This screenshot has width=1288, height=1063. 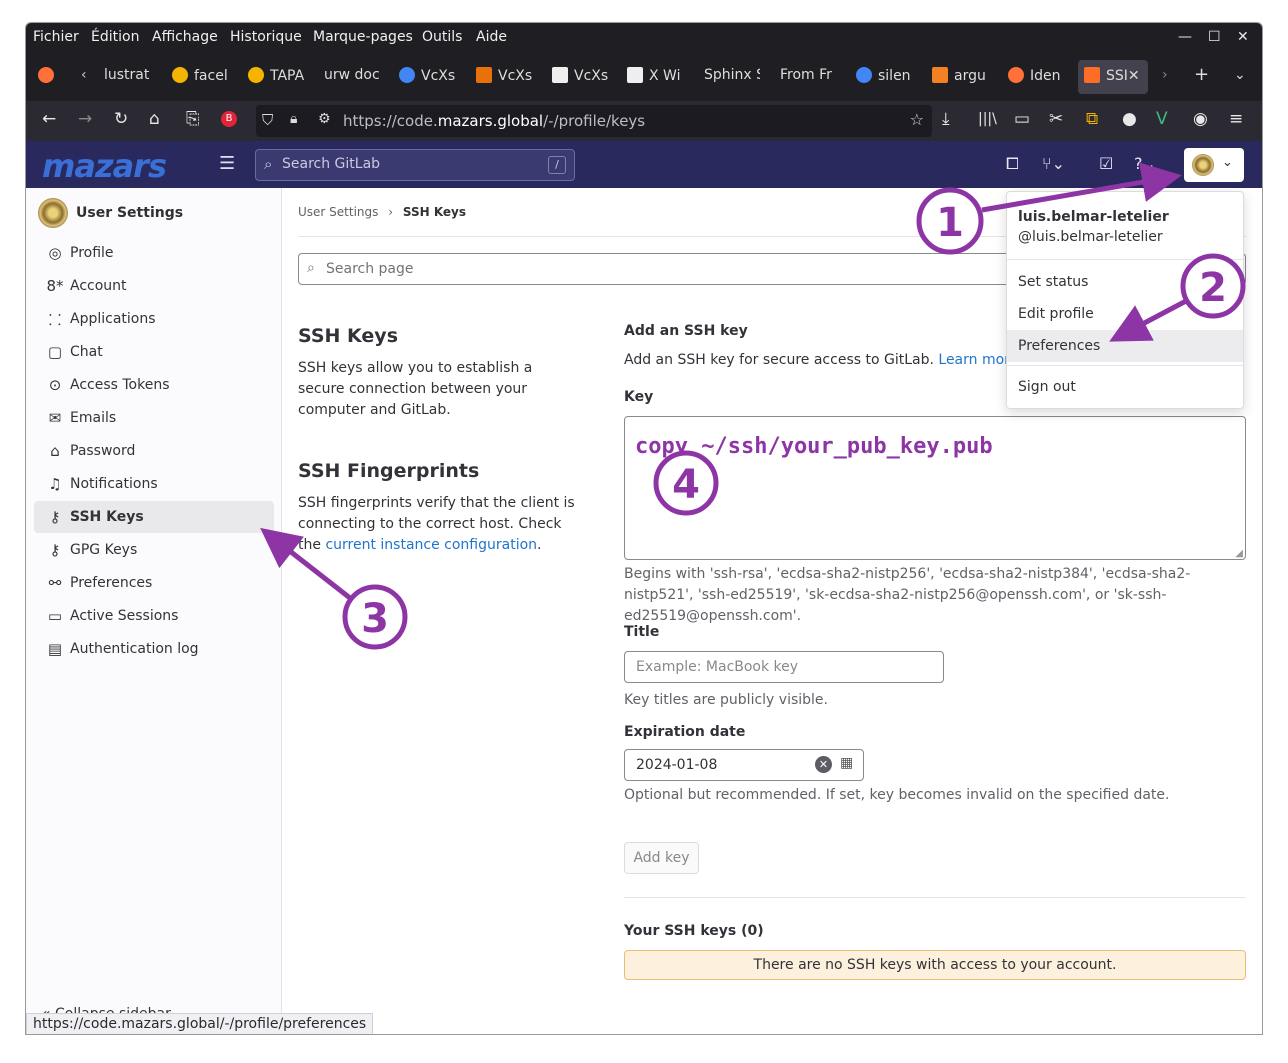 What do you see at coordinates (229, 119) in the screenshot?
I see `extension-b-icon: B` at bounding box center [229, 119].